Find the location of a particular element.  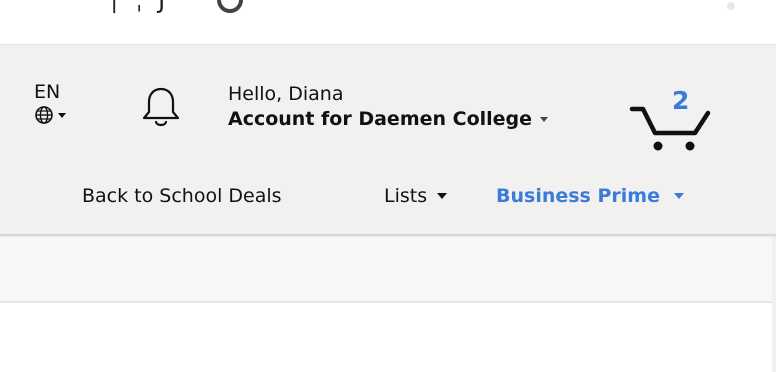

cart-button: 2 is located at coordinates (673, 120).